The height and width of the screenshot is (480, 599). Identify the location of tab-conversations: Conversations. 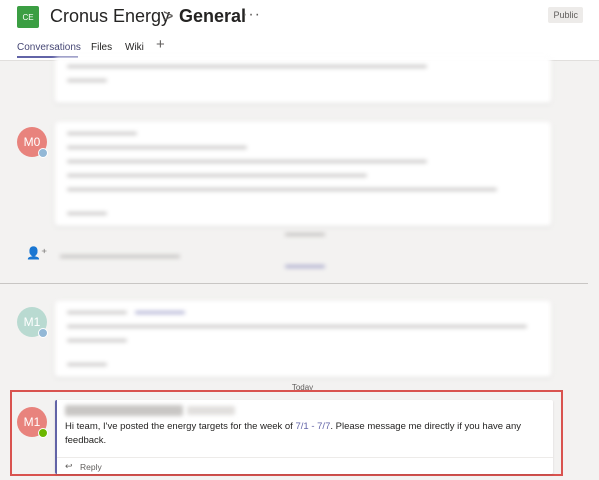
(49, 47).